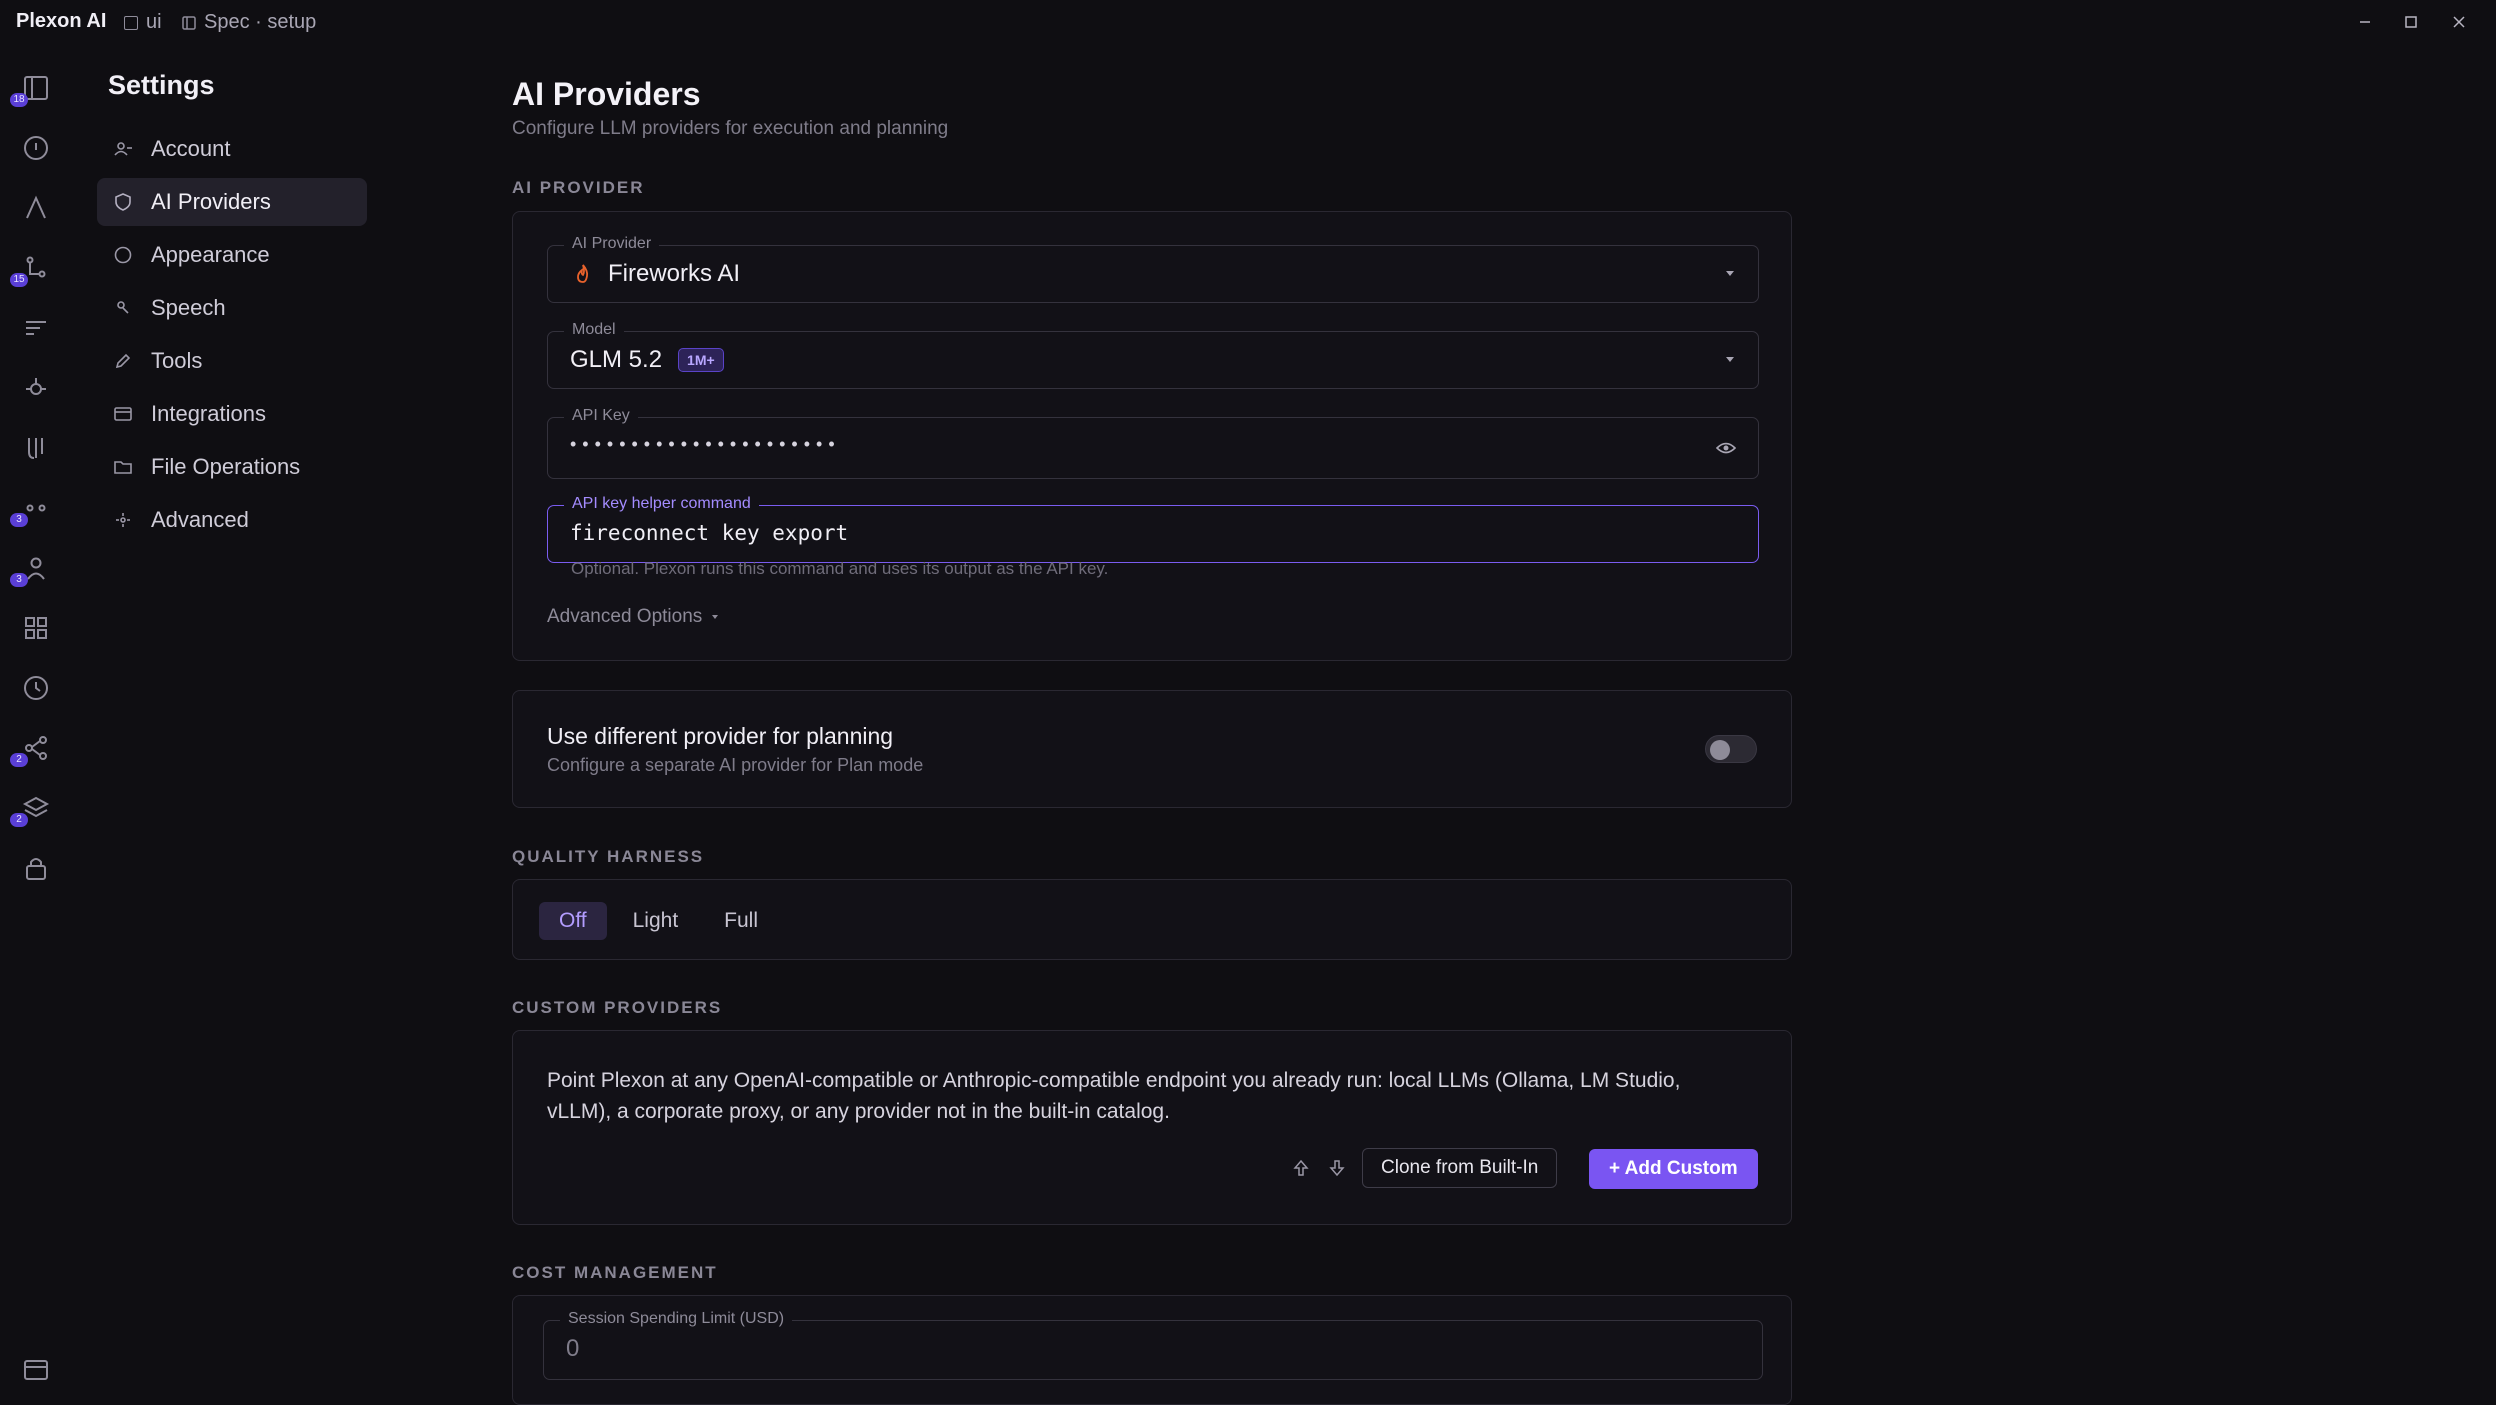 The width and height of the screenshot is (2496, 1405). I want to click on letter-a-icon, so click(36, 207).